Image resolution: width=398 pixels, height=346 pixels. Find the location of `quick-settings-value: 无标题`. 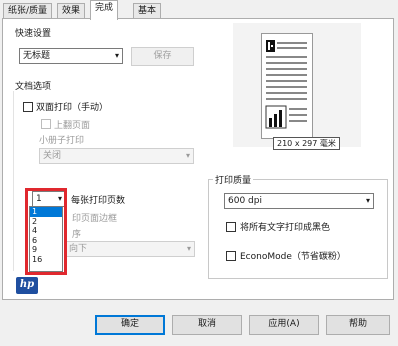

quick-settings-value: 无标题 is located at coordinates (37, 56).